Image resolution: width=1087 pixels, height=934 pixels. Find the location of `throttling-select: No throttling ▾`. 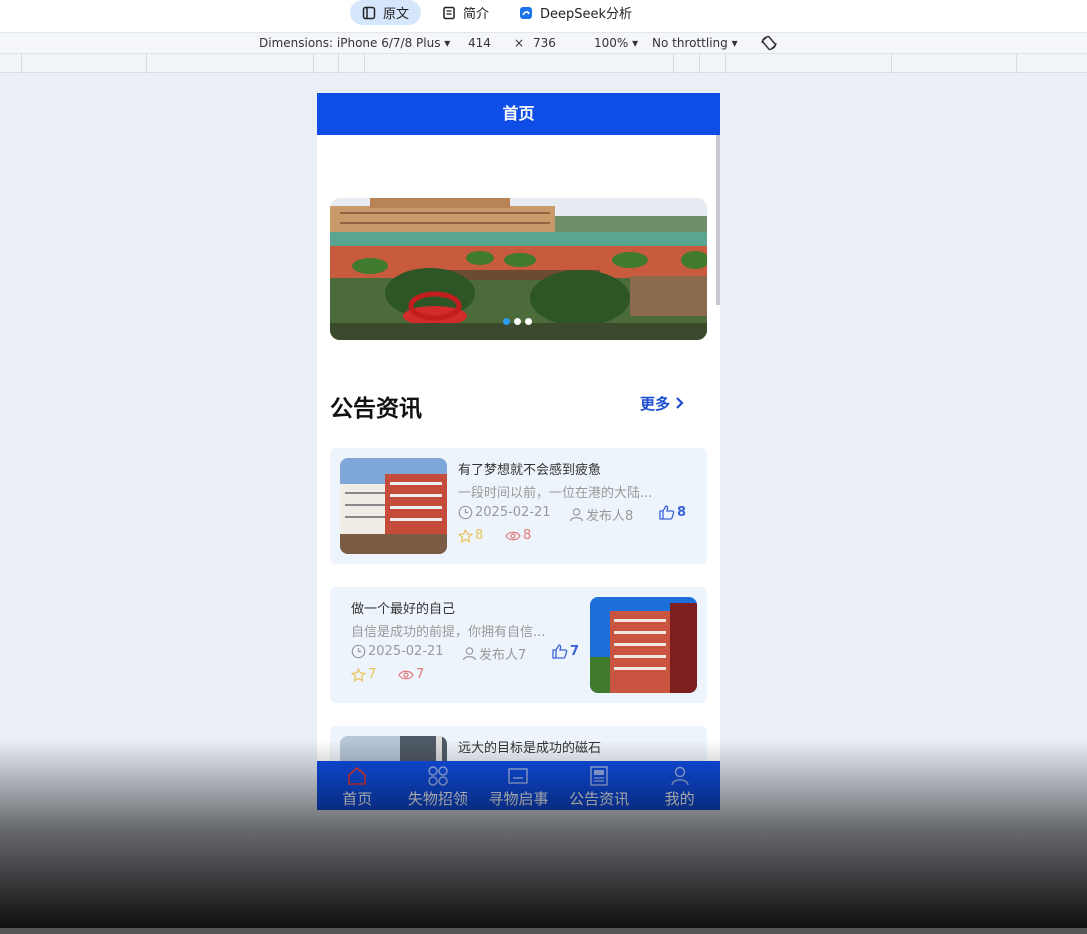

throttling-select: No throttling ▾ is located at coordinates (695, 43).